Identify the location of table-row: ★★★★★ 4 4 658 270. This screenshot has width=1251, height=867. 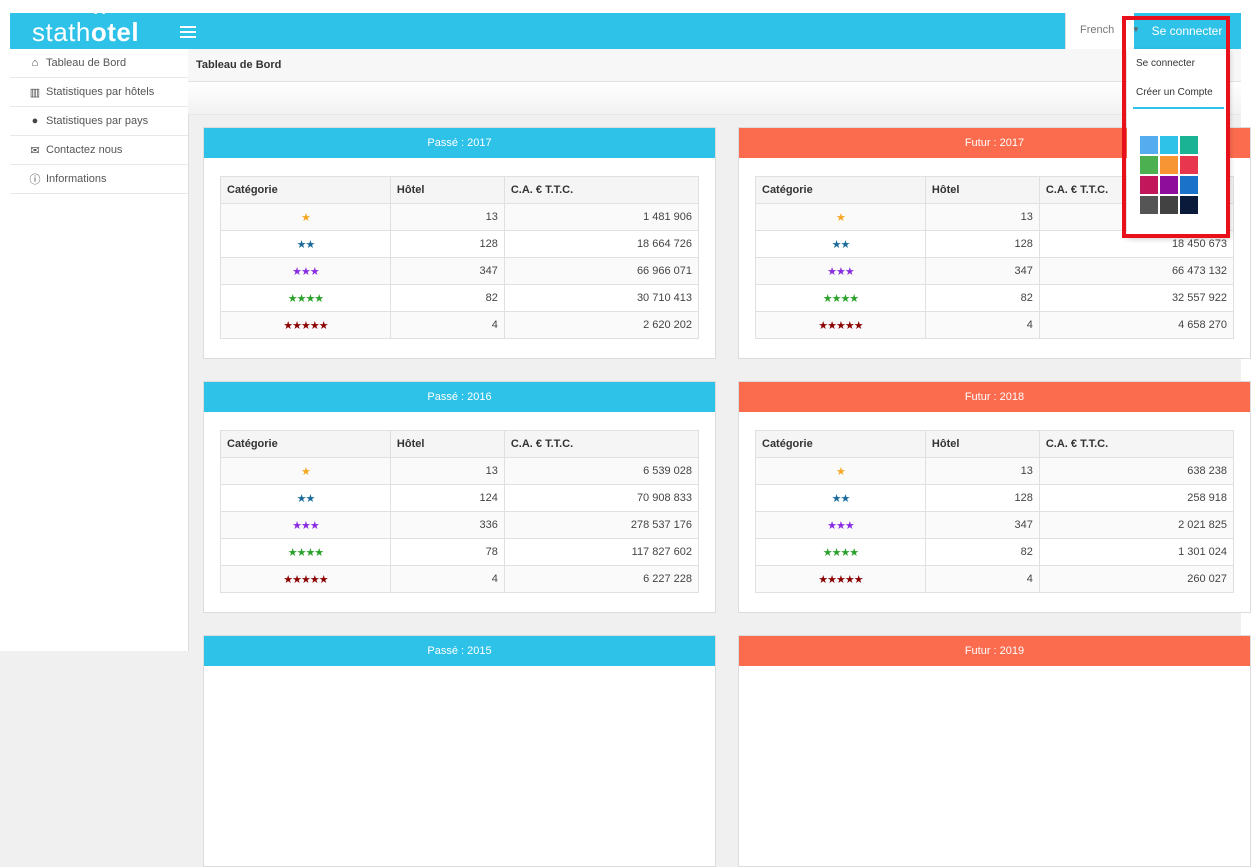
(995, 325).